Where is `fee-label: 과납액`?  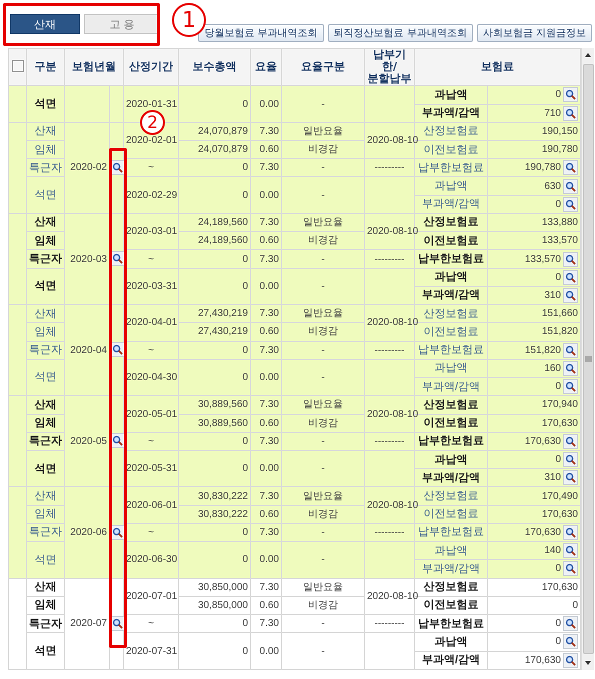 fee-label: 과납액 is located at coordinates (451, 642).